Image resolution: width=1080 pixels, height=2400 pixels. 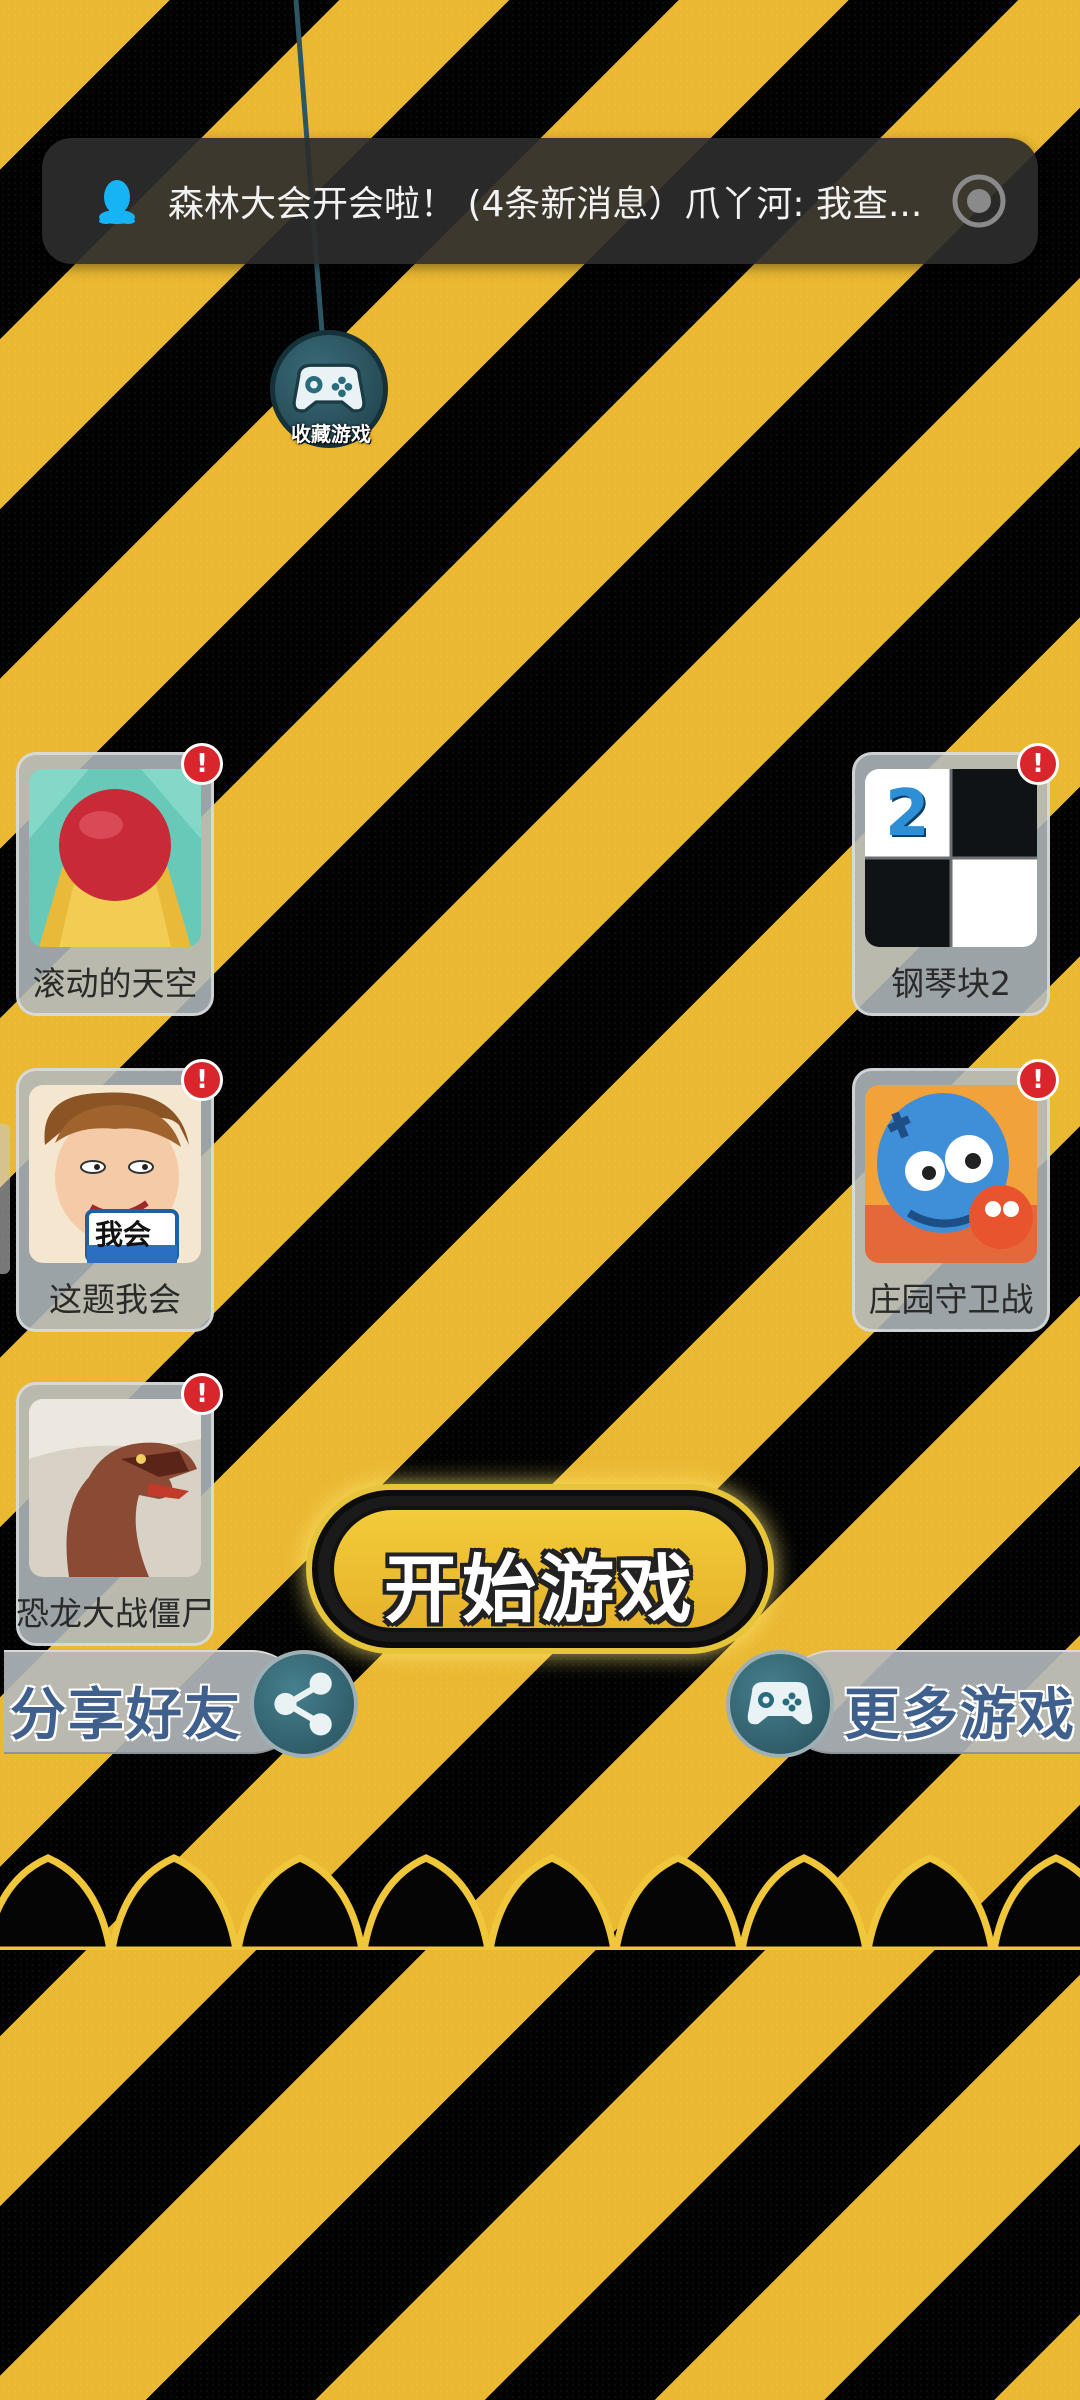 What do you see at coordinates (979, 201) in the screenshot?
I see `record-toggle-icon` at bounding box center [979, 201].